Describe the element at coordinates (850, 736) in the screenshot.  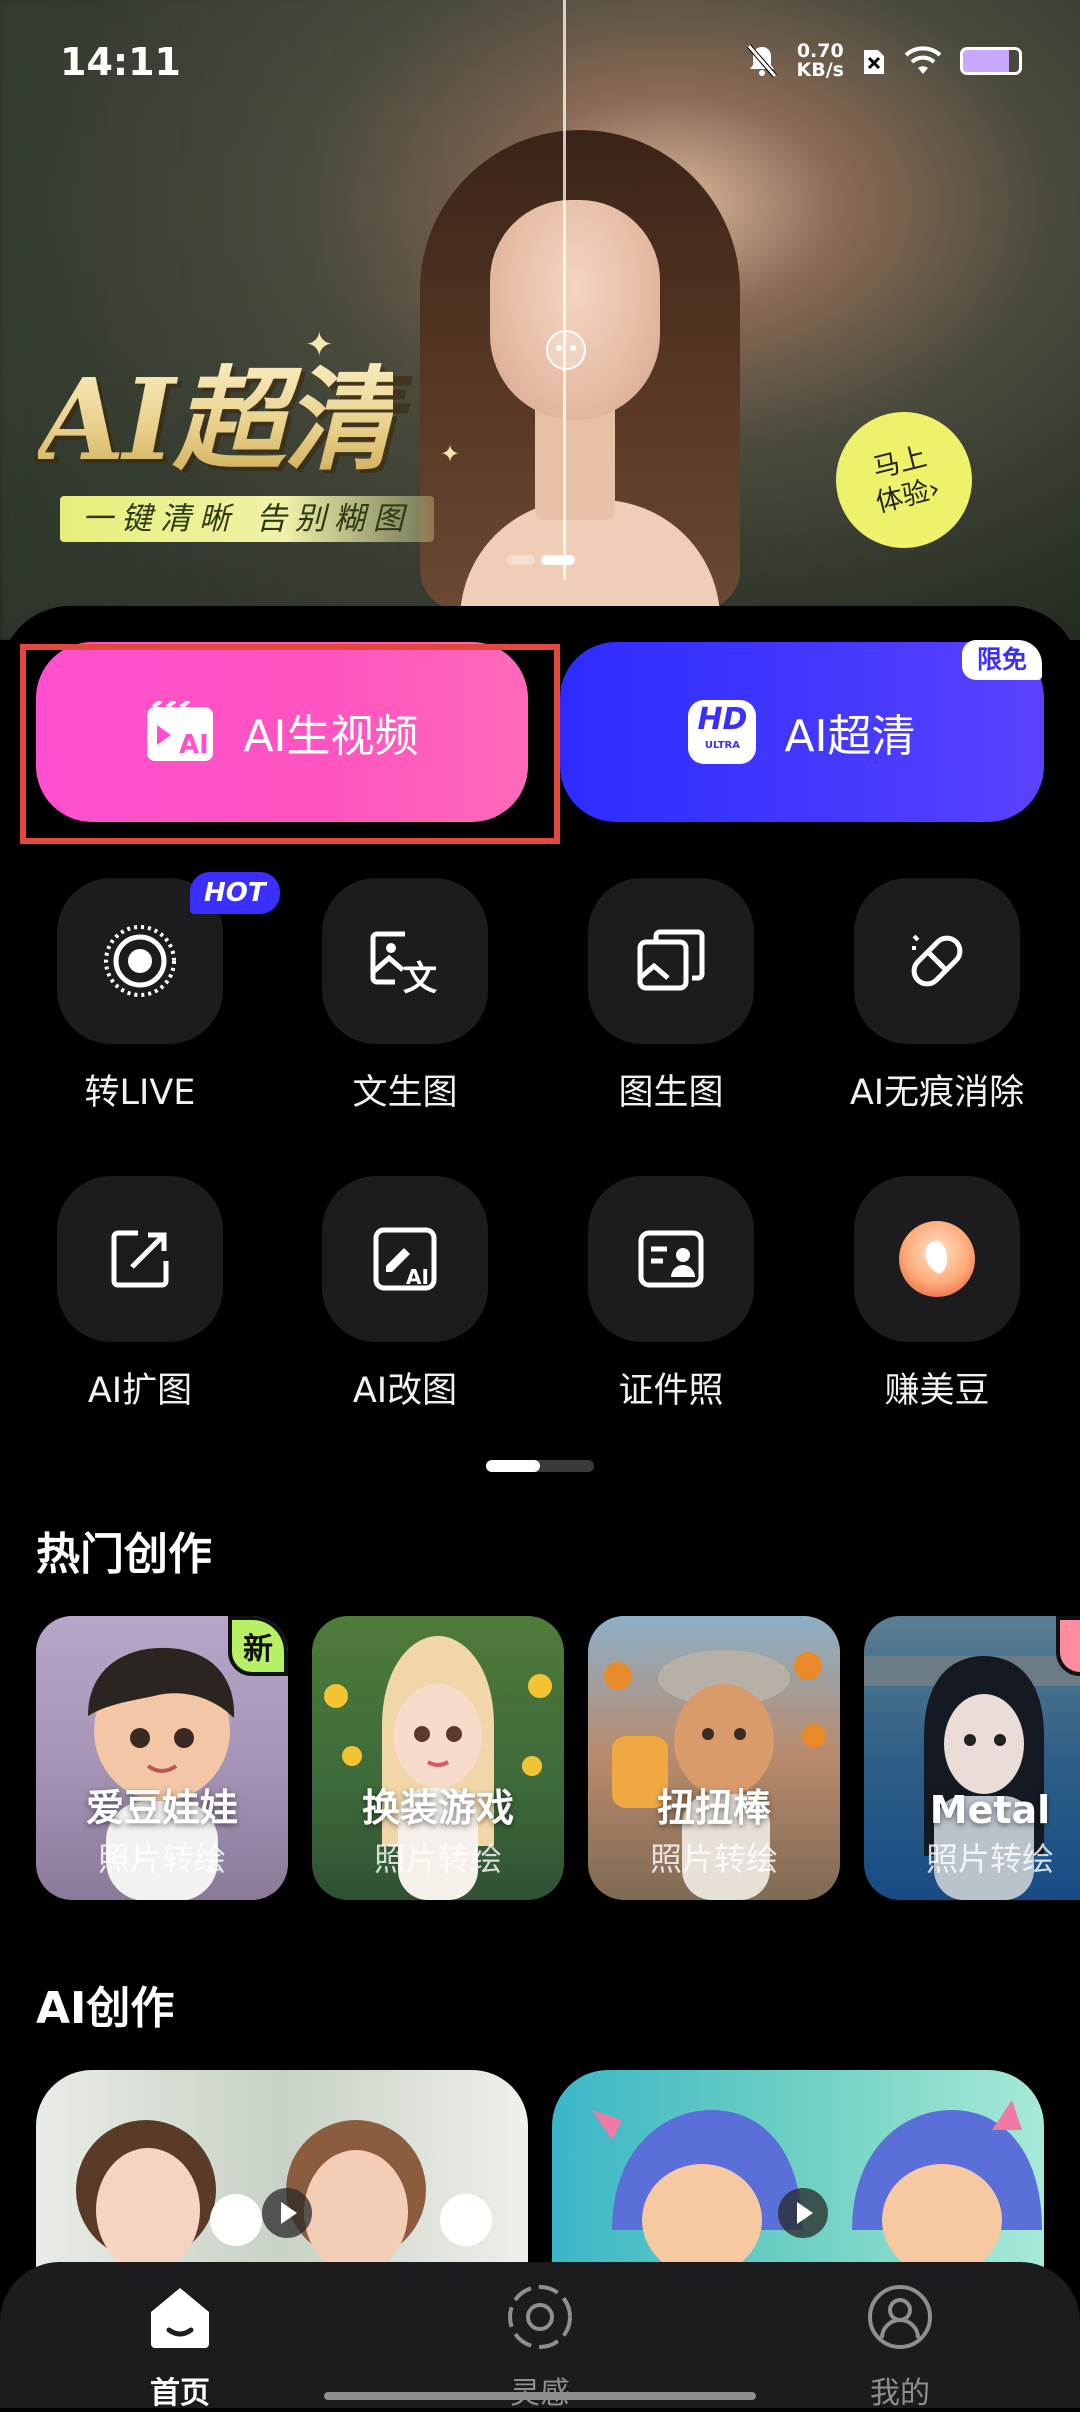
I see `ai-hd-label: AI超清` at that location.